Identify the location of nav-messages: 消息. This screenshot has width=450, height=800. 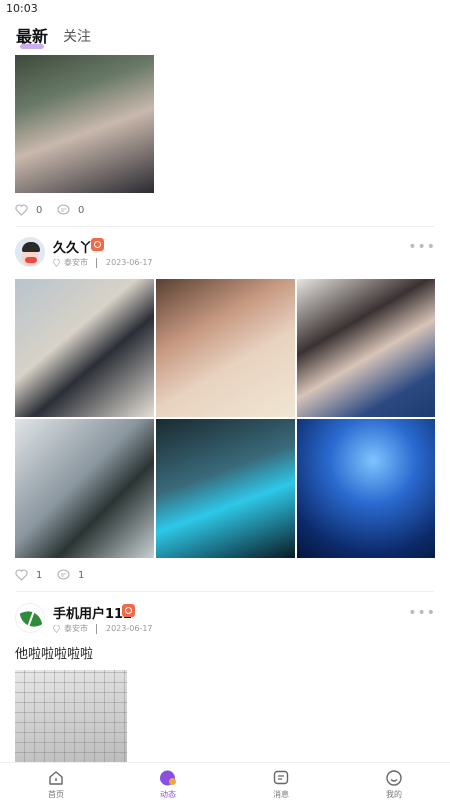
(281, 783).